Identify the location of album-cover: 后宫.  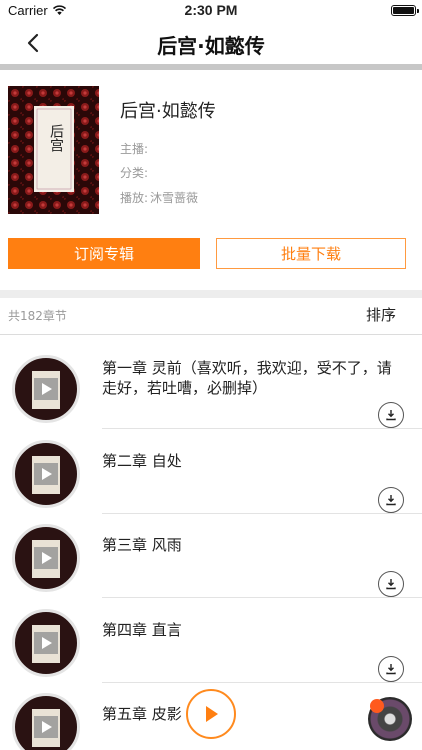
(53, 150).